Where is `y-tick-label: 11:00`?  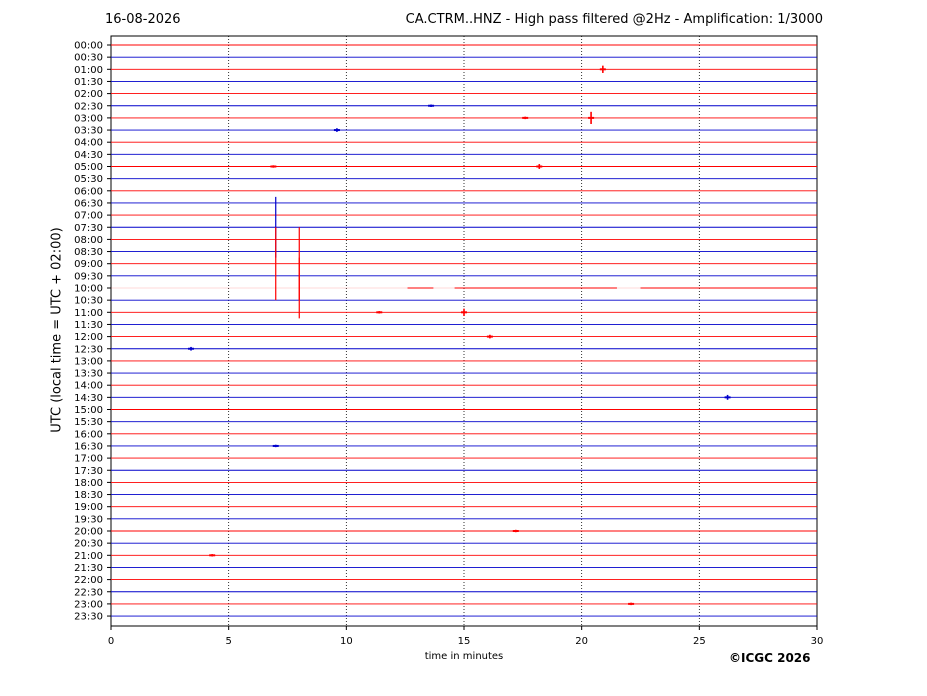 y-tick-label: 11:00 is located at coordinates (88, 313).